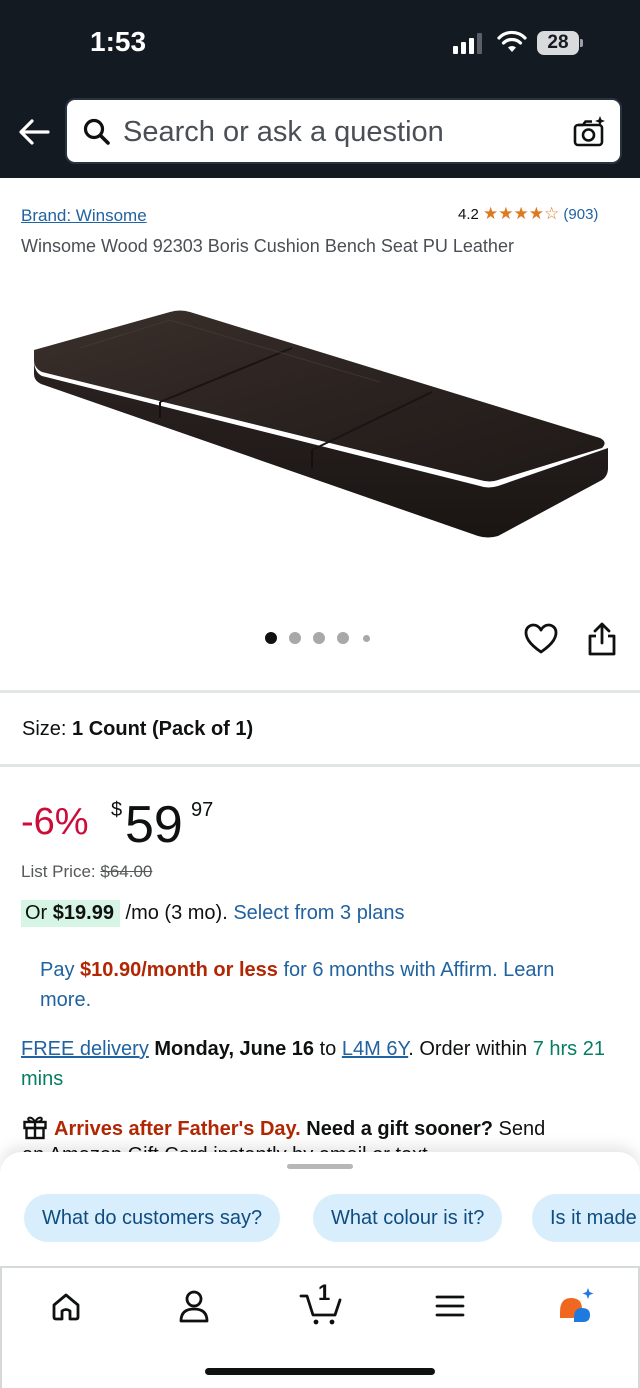  Describe the element at coordinates (580, 214) in the screenshot. I see `review-count: (903)` at that location.